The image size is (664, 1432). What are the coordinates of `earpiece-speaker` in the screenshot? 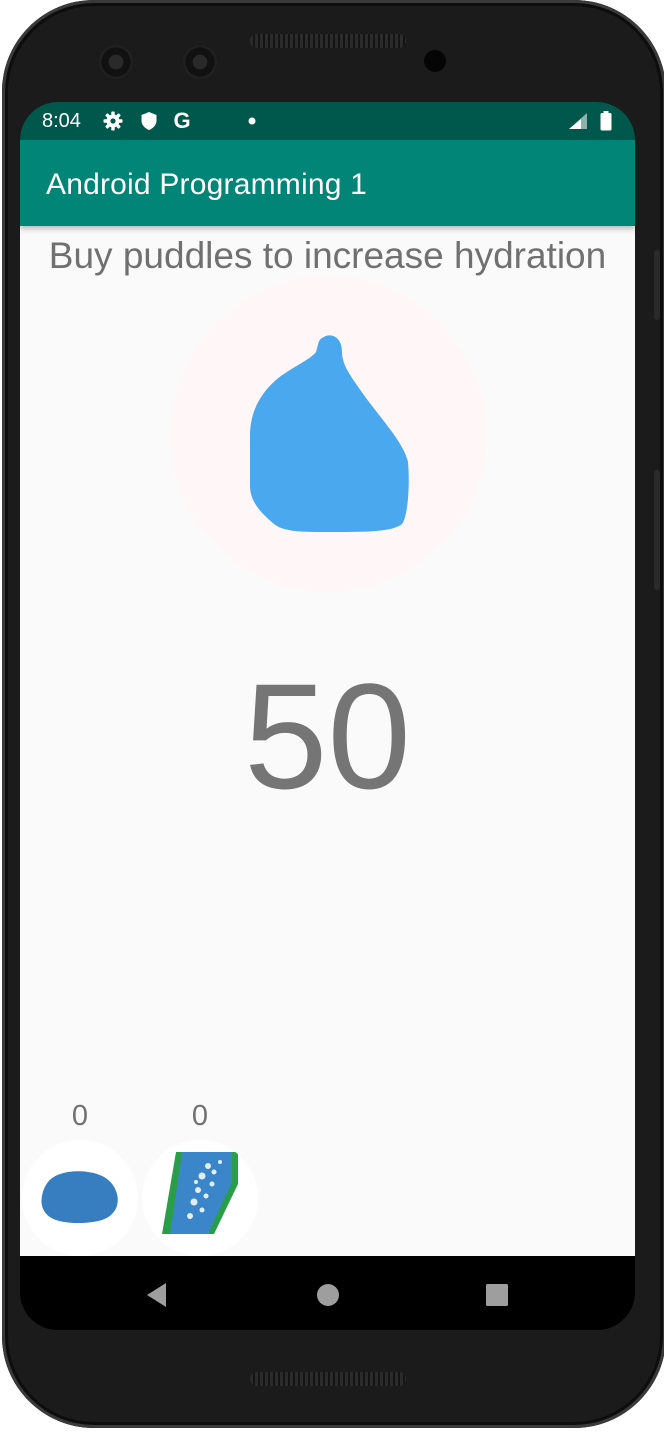 It's located at (328, 41).